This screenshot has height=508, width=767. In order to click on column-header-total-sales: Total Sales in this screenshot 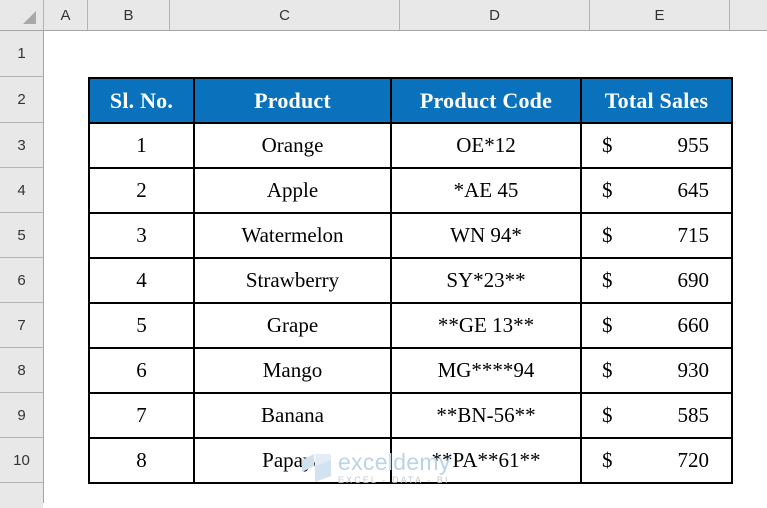, I will do `click(656, 100)`.